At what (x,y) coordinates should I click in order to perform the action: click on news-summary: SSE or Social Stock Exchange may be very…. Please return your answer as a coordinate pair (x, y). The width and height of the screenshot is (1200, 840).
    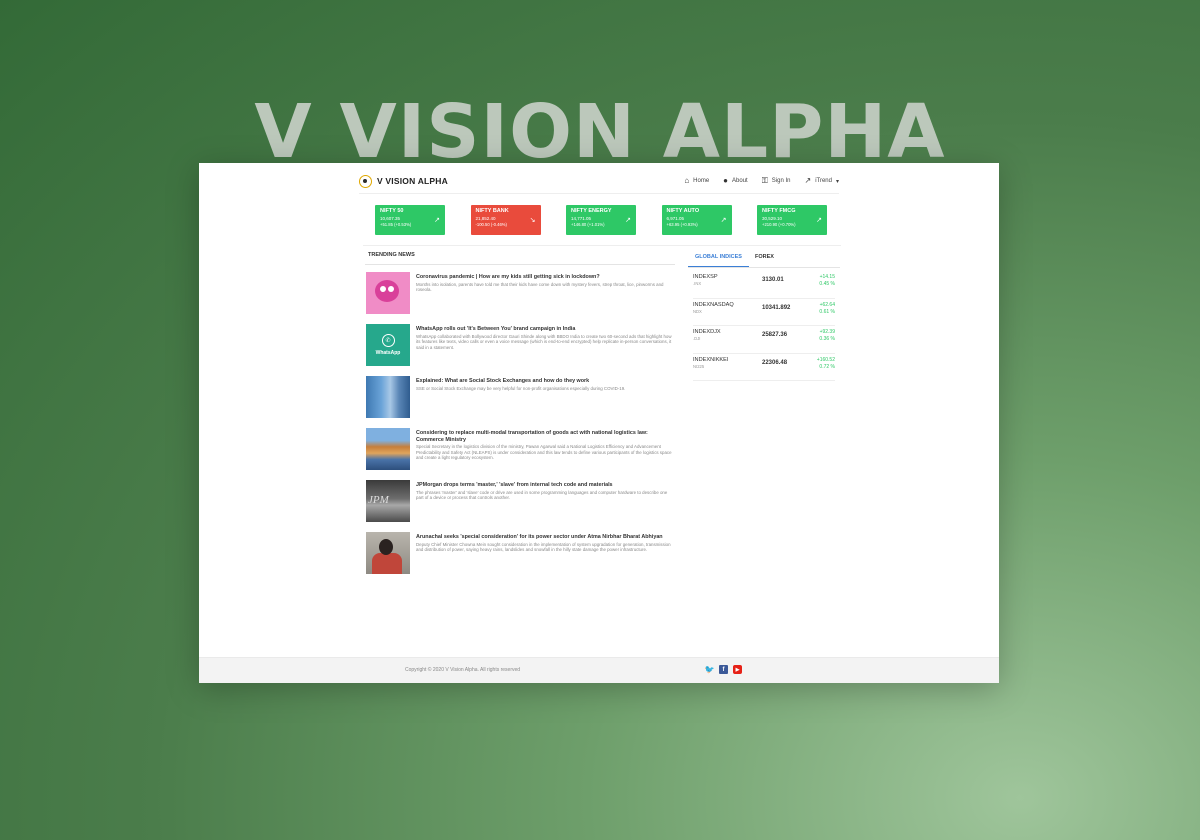
    Looking at the image, I should click on (521, 388).